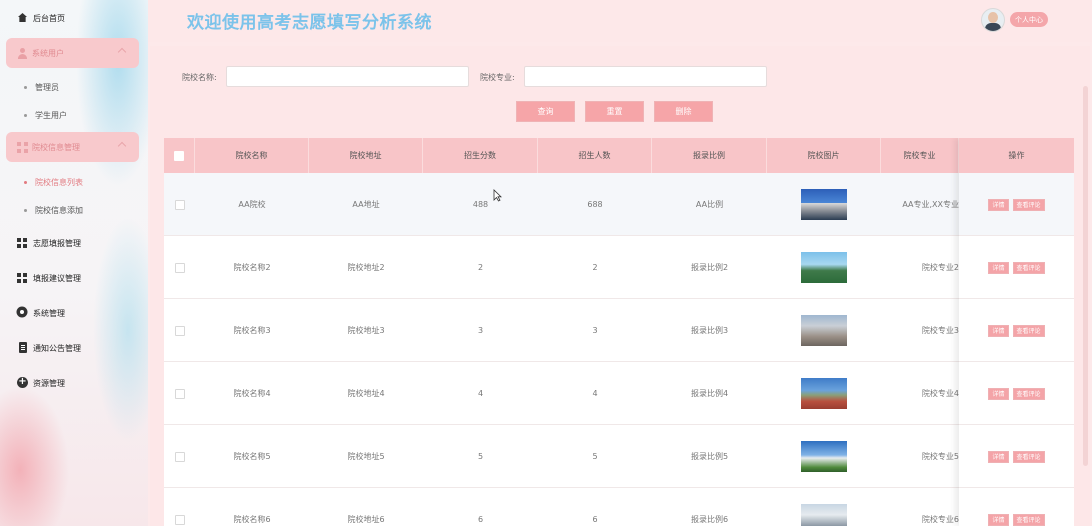  I want to click on sub-item-student-users-label: 学生用户, so click(51, 115).